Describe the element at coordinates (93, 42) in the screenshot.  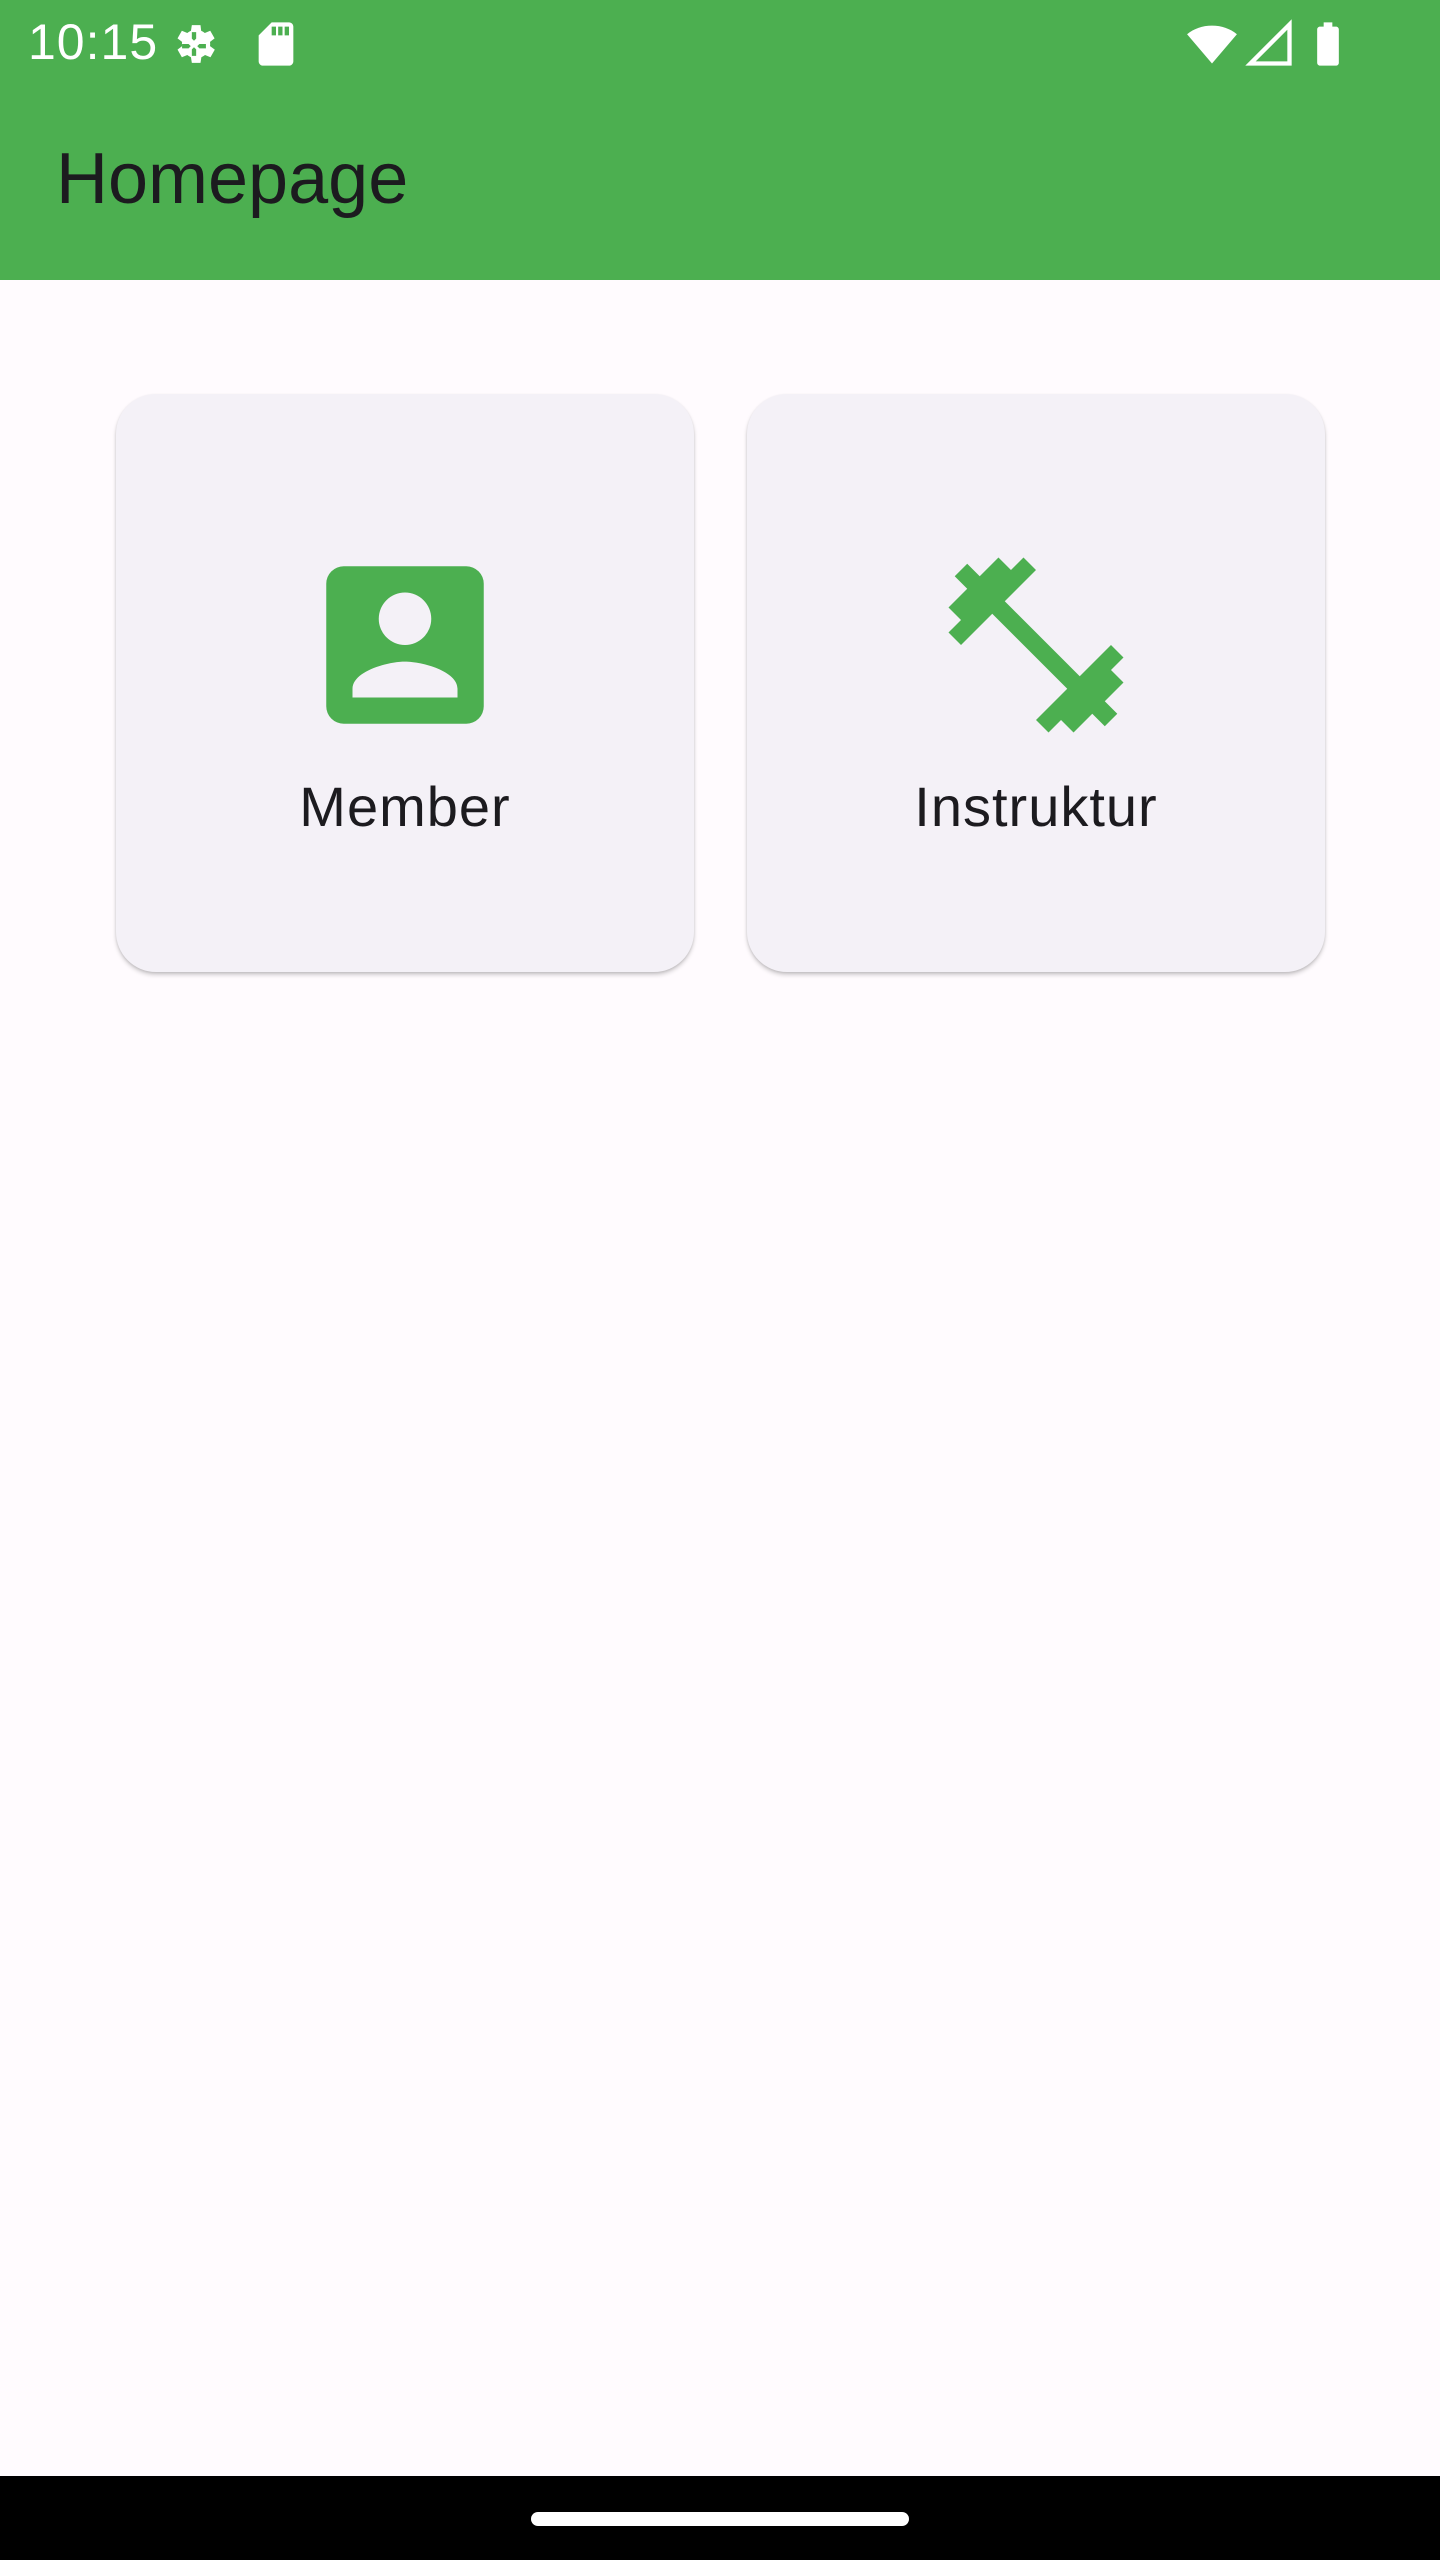
I see `status-time: 10:15` at that location.